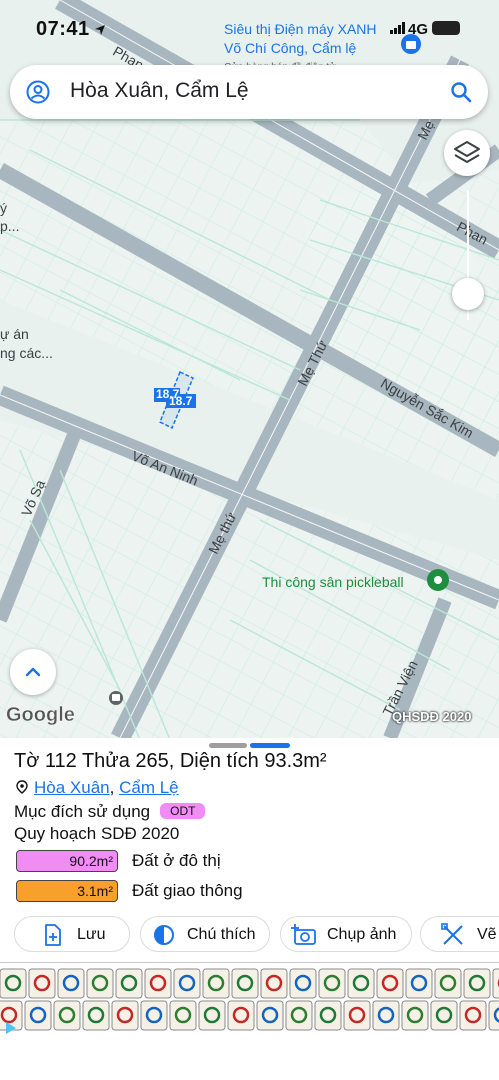  I want to click on battery-icon, so click(446, 28).